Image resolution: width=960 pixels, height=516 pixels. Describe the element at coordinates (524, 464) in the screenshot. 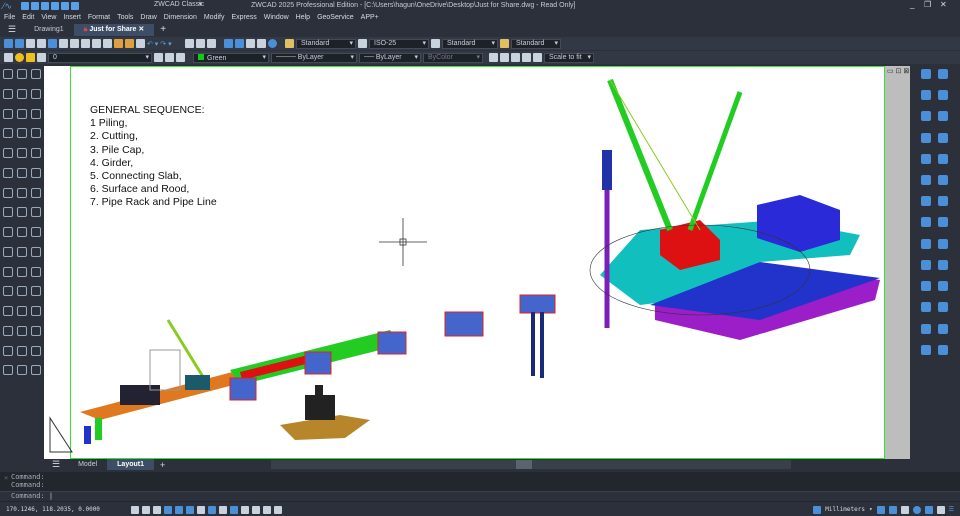

I see `scrollbar-thumb` at that location.